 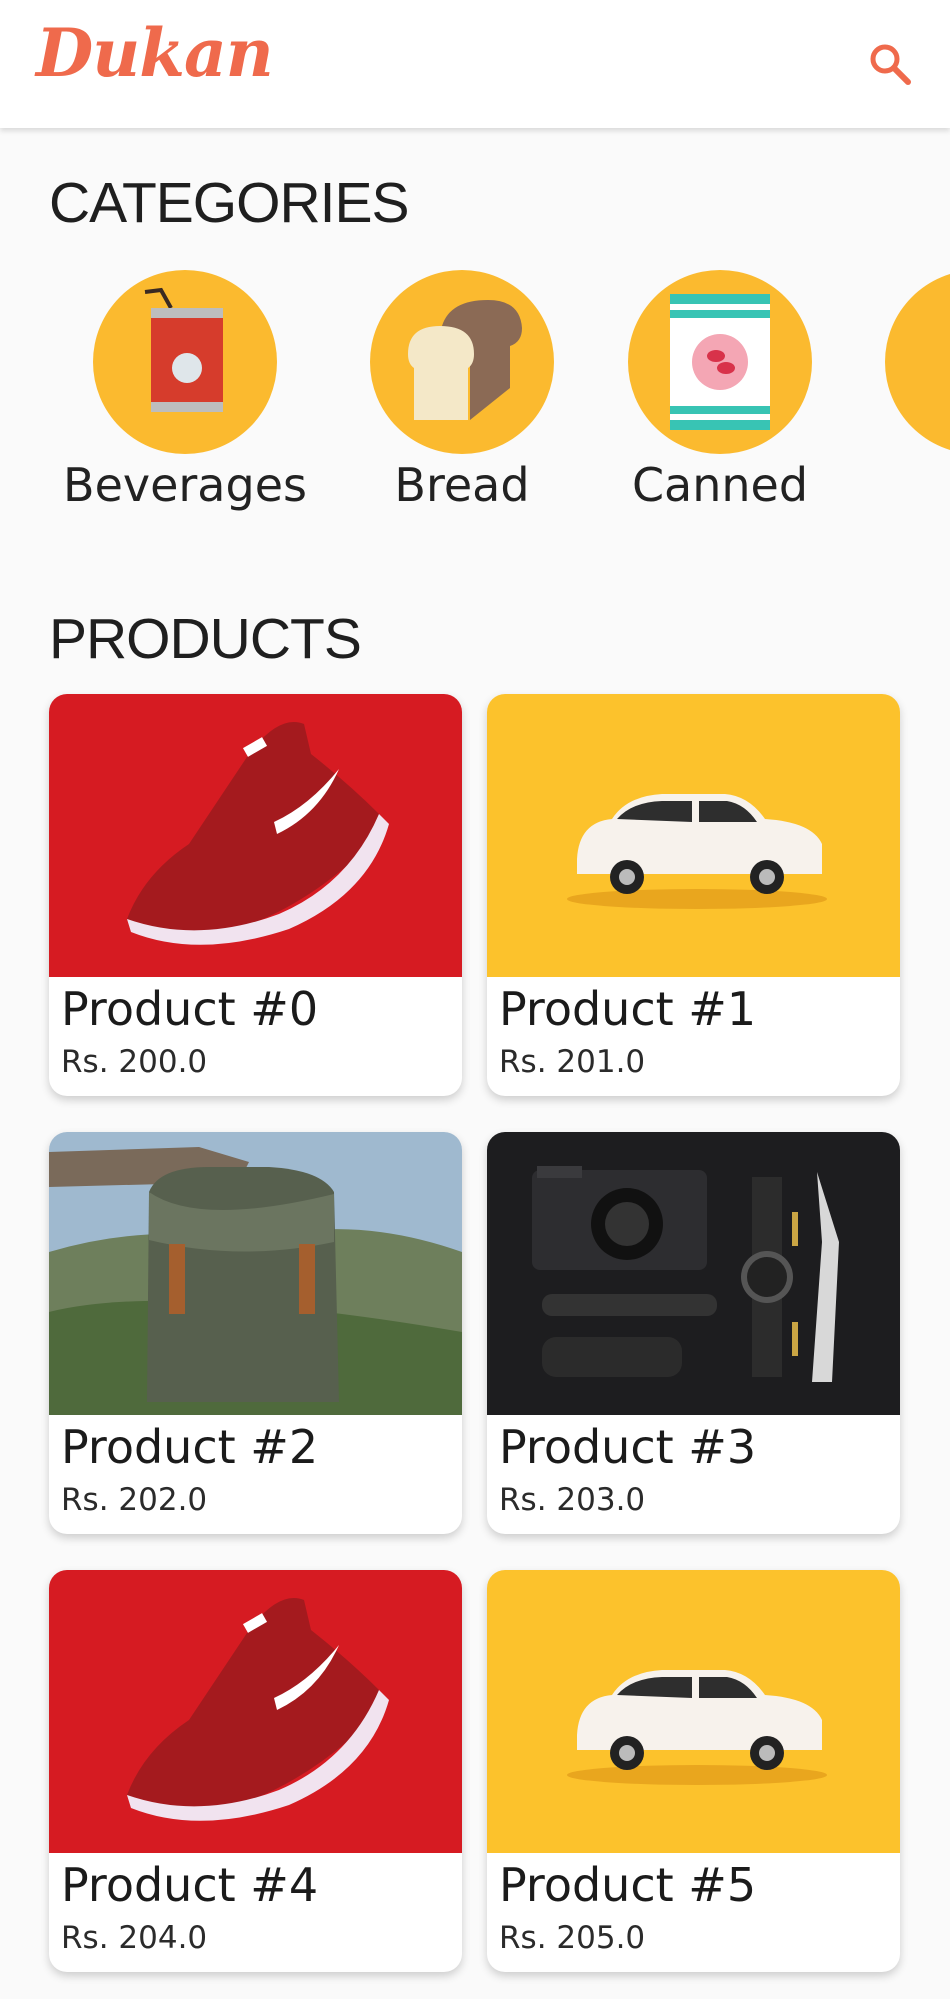 I want to click on products-title: PRODUCTS, so click(x=205, y=639).